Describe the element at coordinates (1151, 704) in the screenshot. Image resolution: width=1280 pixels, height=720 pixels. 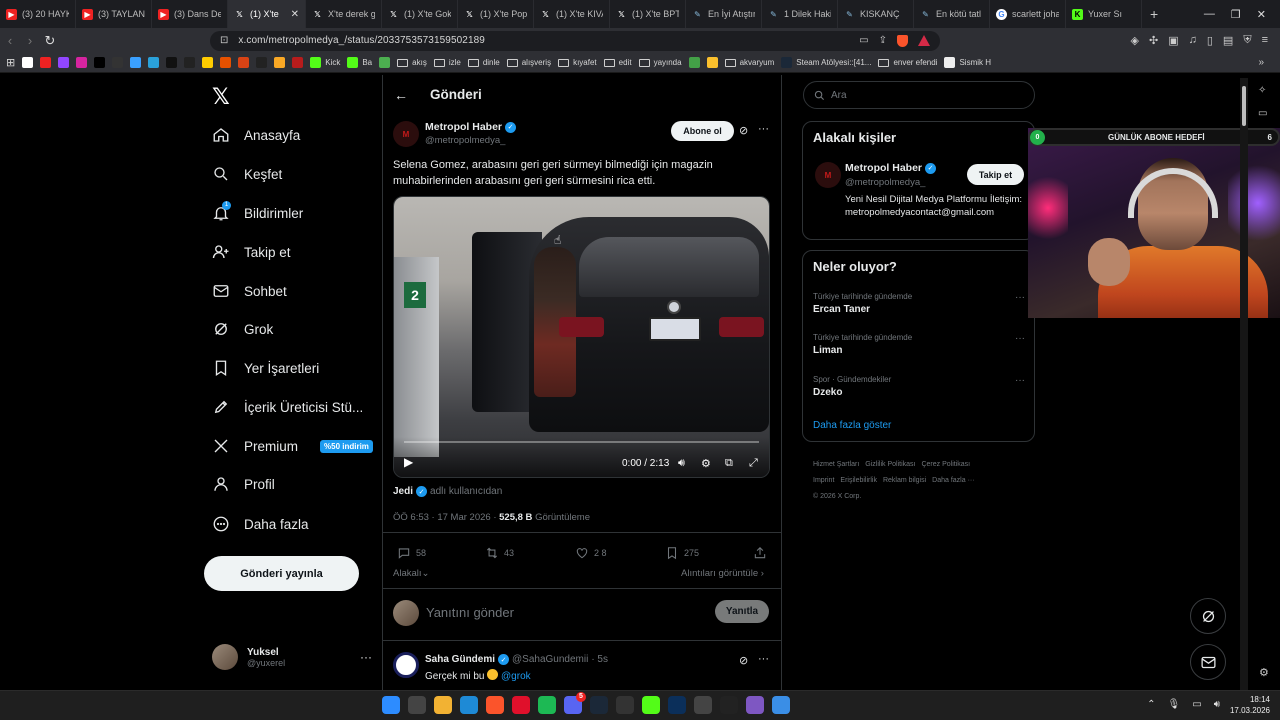
I see `tray-chevron-icon: ⌃` at that location.